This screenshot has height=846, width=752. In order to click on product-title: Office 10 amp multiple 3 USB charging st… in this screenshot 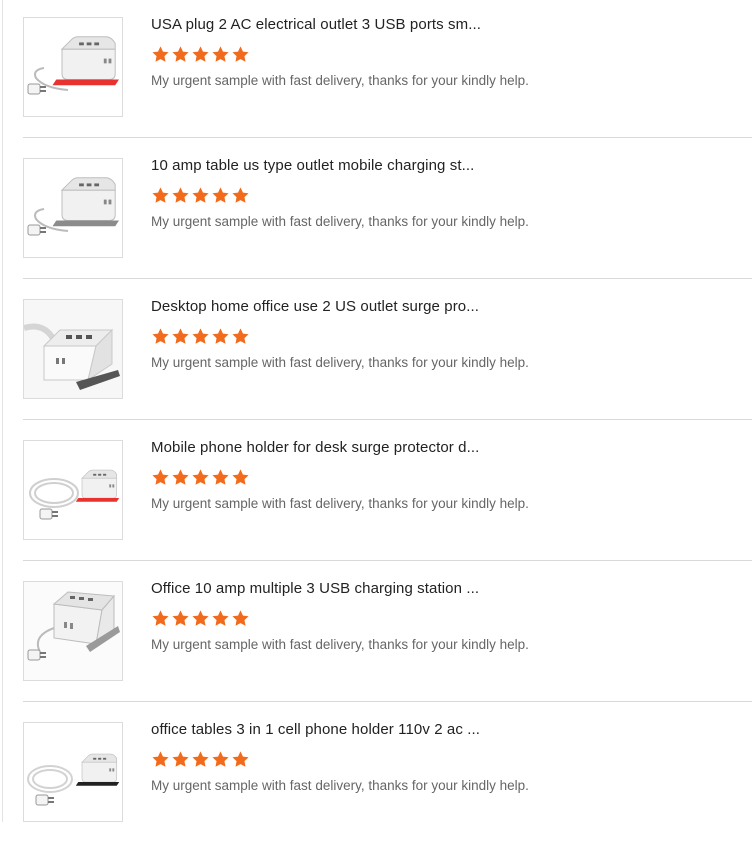, I will do `click(323, 588)`.